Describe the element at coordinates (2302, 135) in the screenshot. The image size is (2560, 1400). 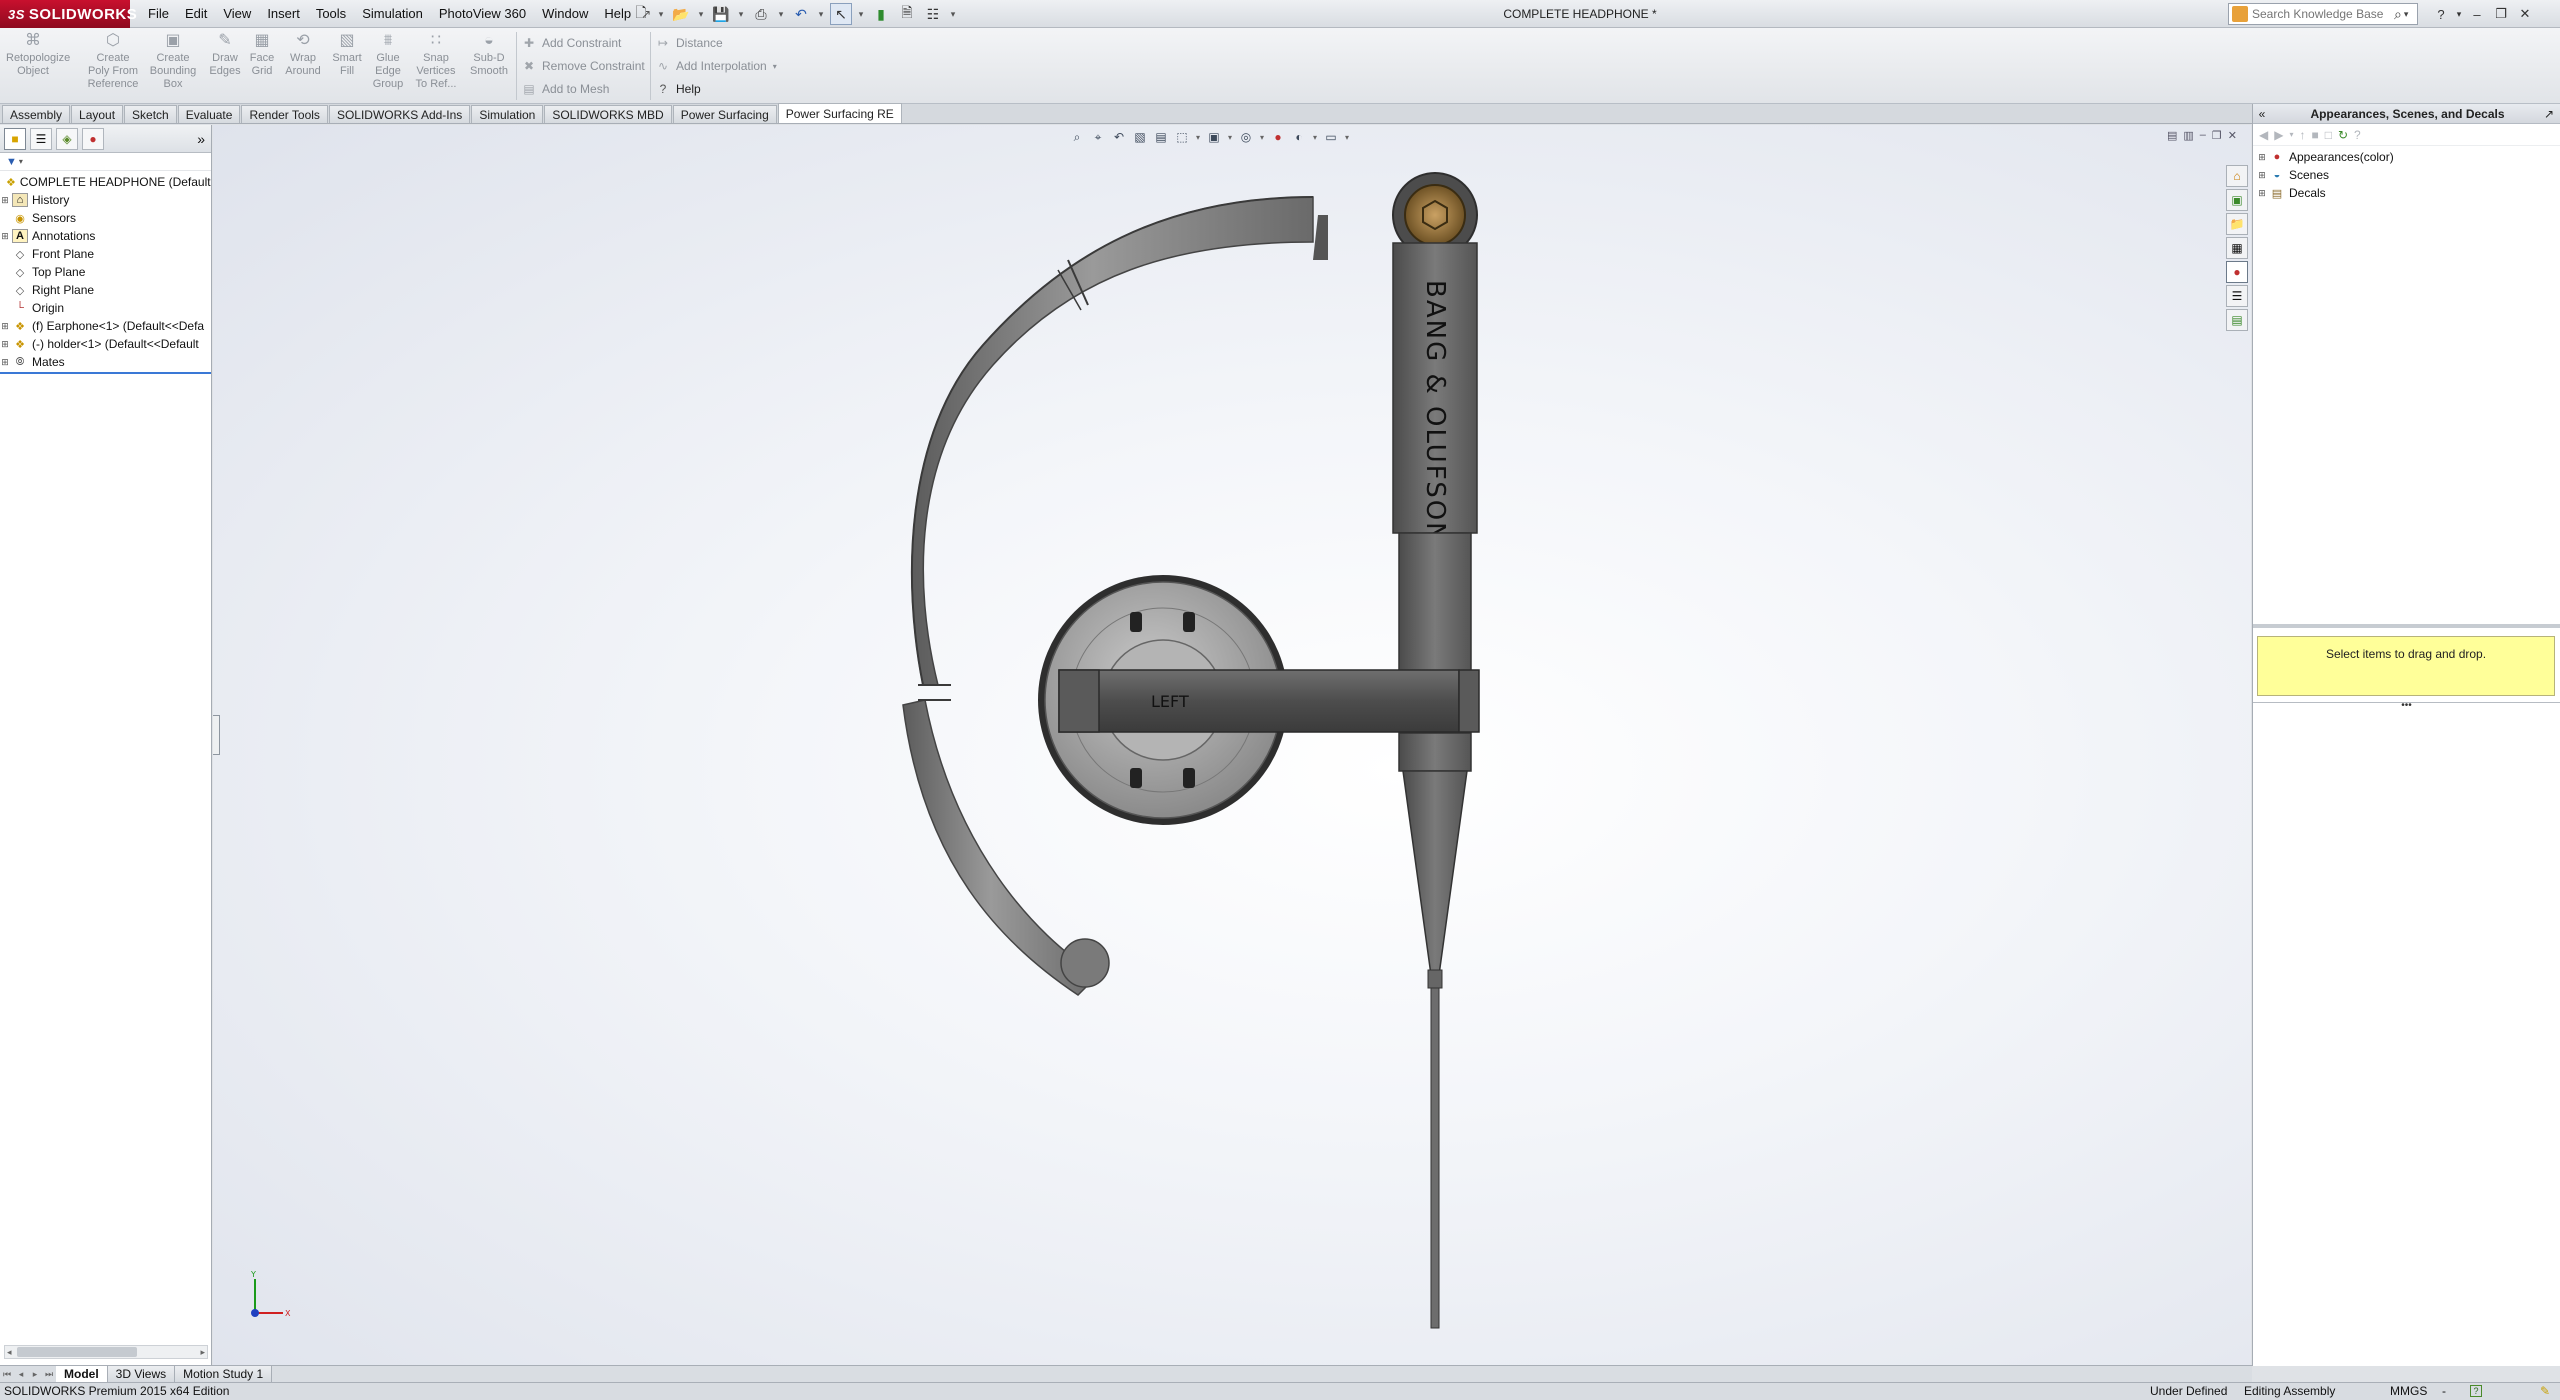
I see `up-icon: ↑` at that location.